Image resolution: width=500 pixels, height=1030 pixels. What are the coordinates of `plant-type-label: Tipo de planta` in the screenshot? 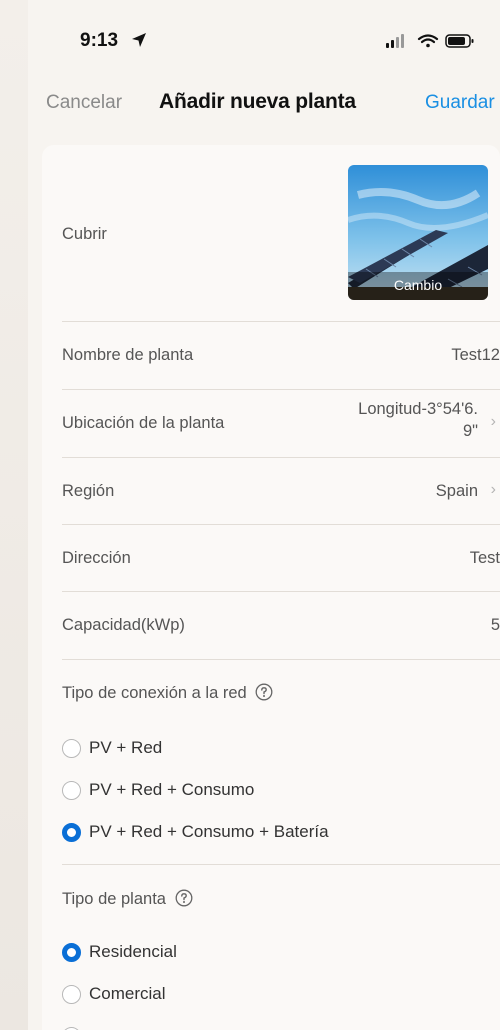 It's located at (127, 899).